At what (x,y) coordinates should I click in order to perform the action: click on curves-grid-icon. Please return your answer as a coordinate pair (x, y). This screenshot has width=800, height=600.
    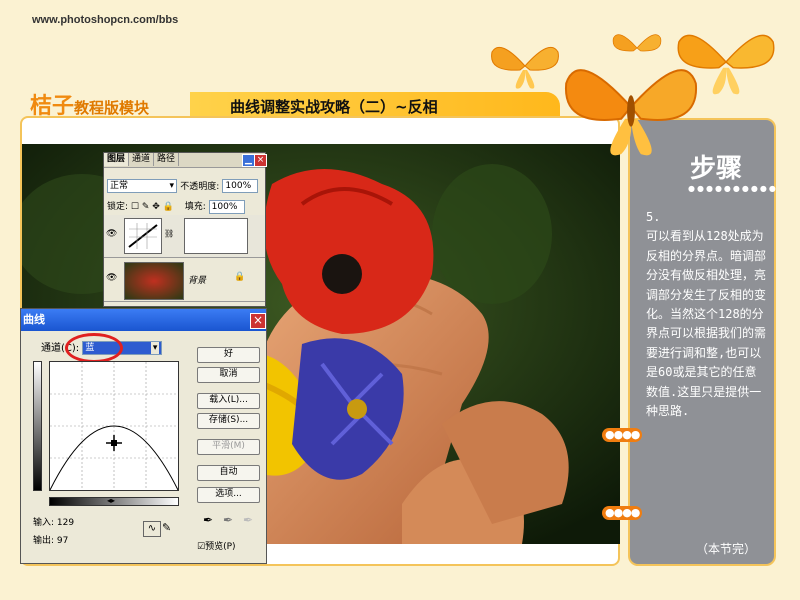
    Looking at the image, I should click on (143, 236).